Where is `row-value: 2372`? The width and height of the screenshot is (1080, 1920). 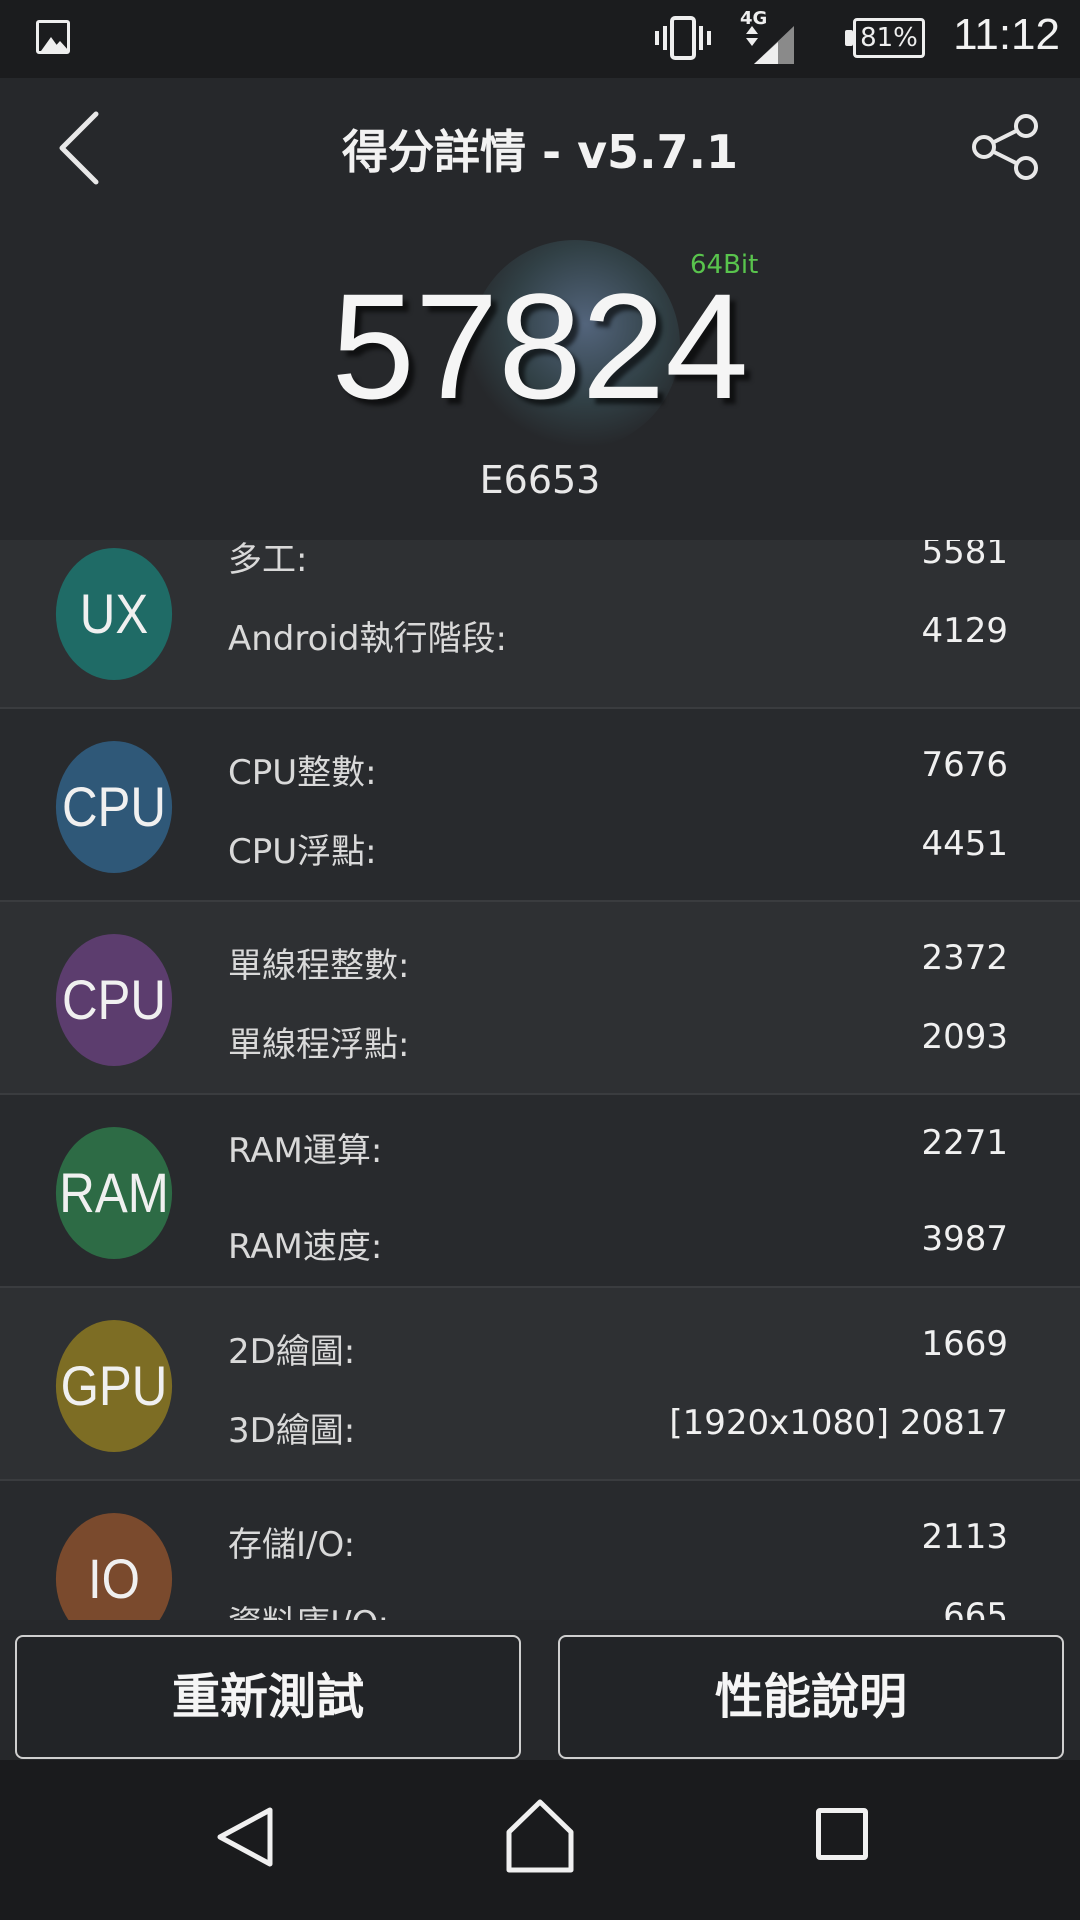 row-value: 2372 is located at coordinates (964, 958).